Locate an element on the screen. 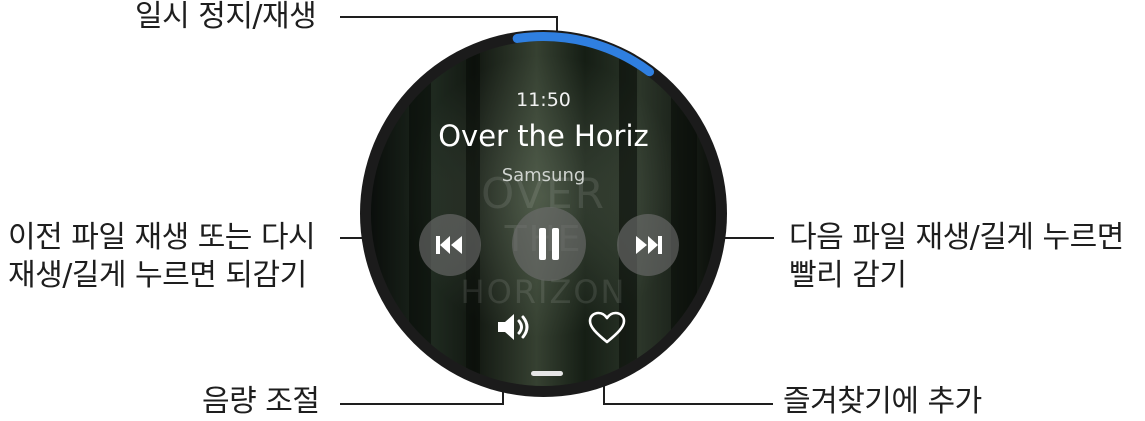 The width and height of the screenshot is (1145, 421). callout-play-pause: 일시 정지/재생 is located at coordinates (226, 17).